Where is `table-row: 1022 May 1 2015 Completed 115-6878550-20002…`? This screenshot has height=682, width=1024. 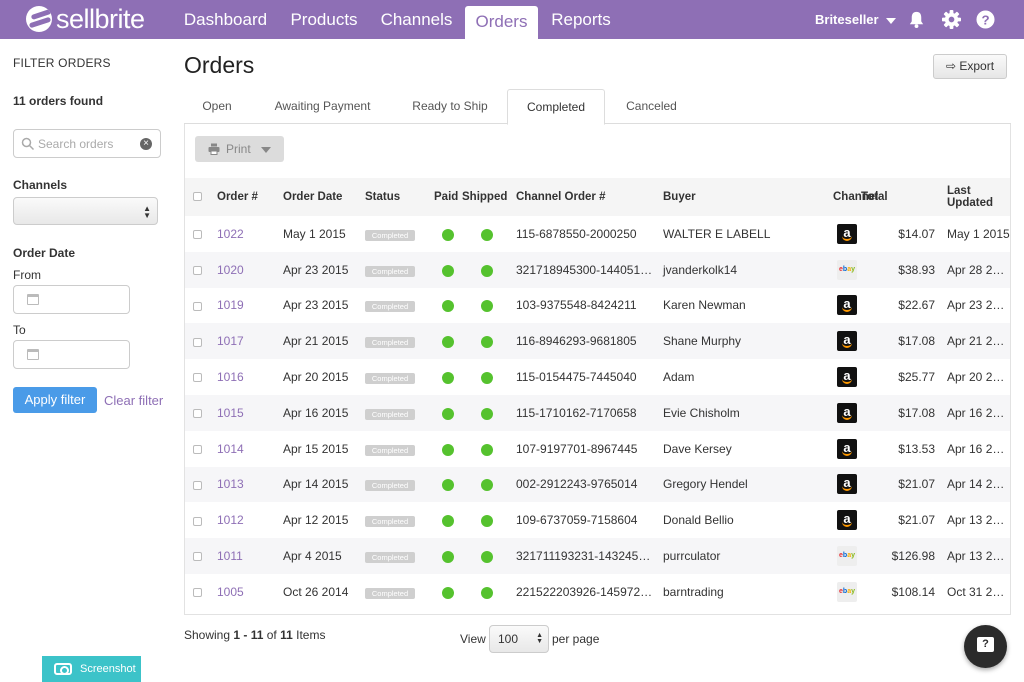 table-row: 1022 May 1 2015 Completed 115-6878550-20002… is located at coordinates (597, 234).